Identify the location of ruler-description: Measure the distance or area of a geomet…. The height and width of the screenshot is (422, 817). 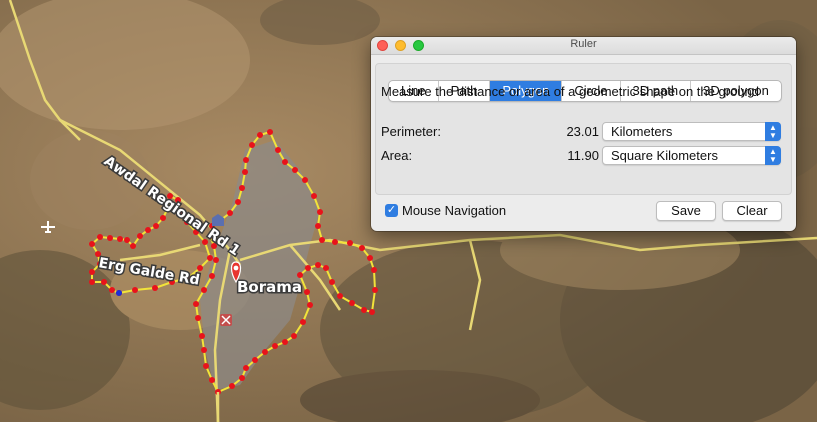
(570, 91).